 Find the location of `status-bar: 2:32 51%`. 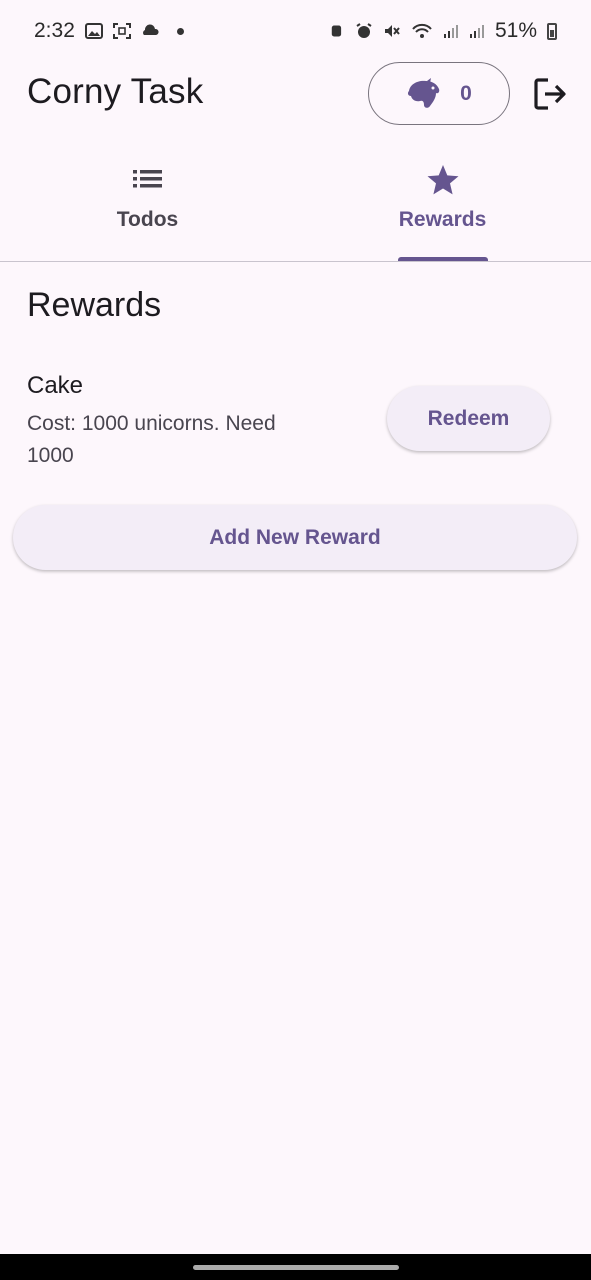

status-bar: 2:32 51% is located at coordinates (295, 31).